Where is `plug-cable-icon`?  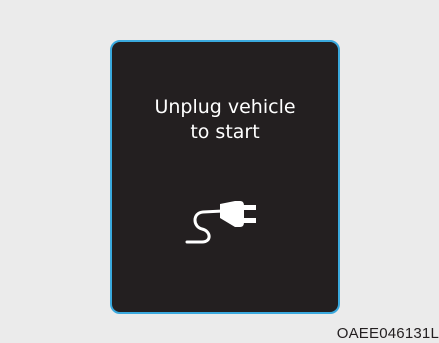
plug-cable-icon is located at coordinates (220, 222).